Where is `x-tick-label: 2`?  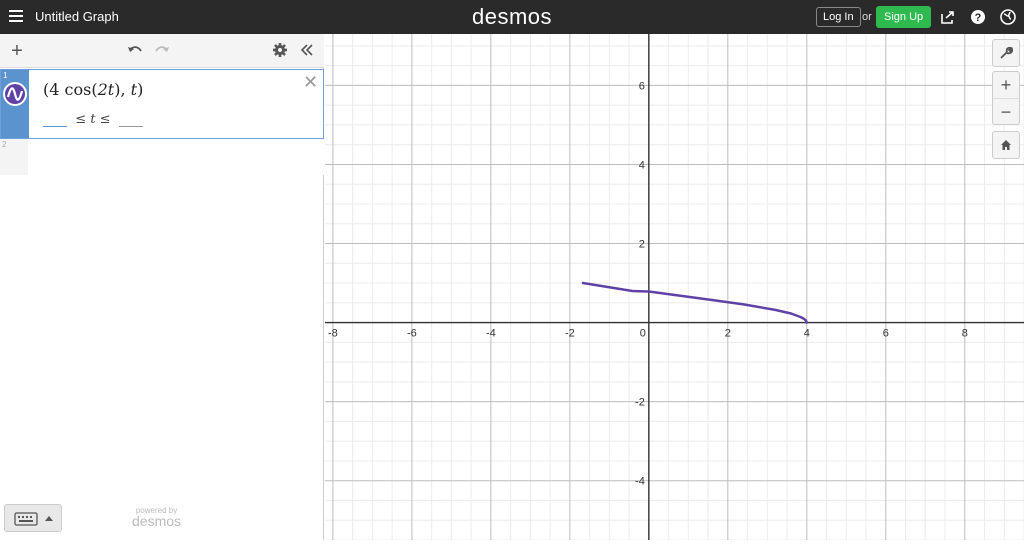 x-tick-label: 2 is located at coordinates (728, 334).